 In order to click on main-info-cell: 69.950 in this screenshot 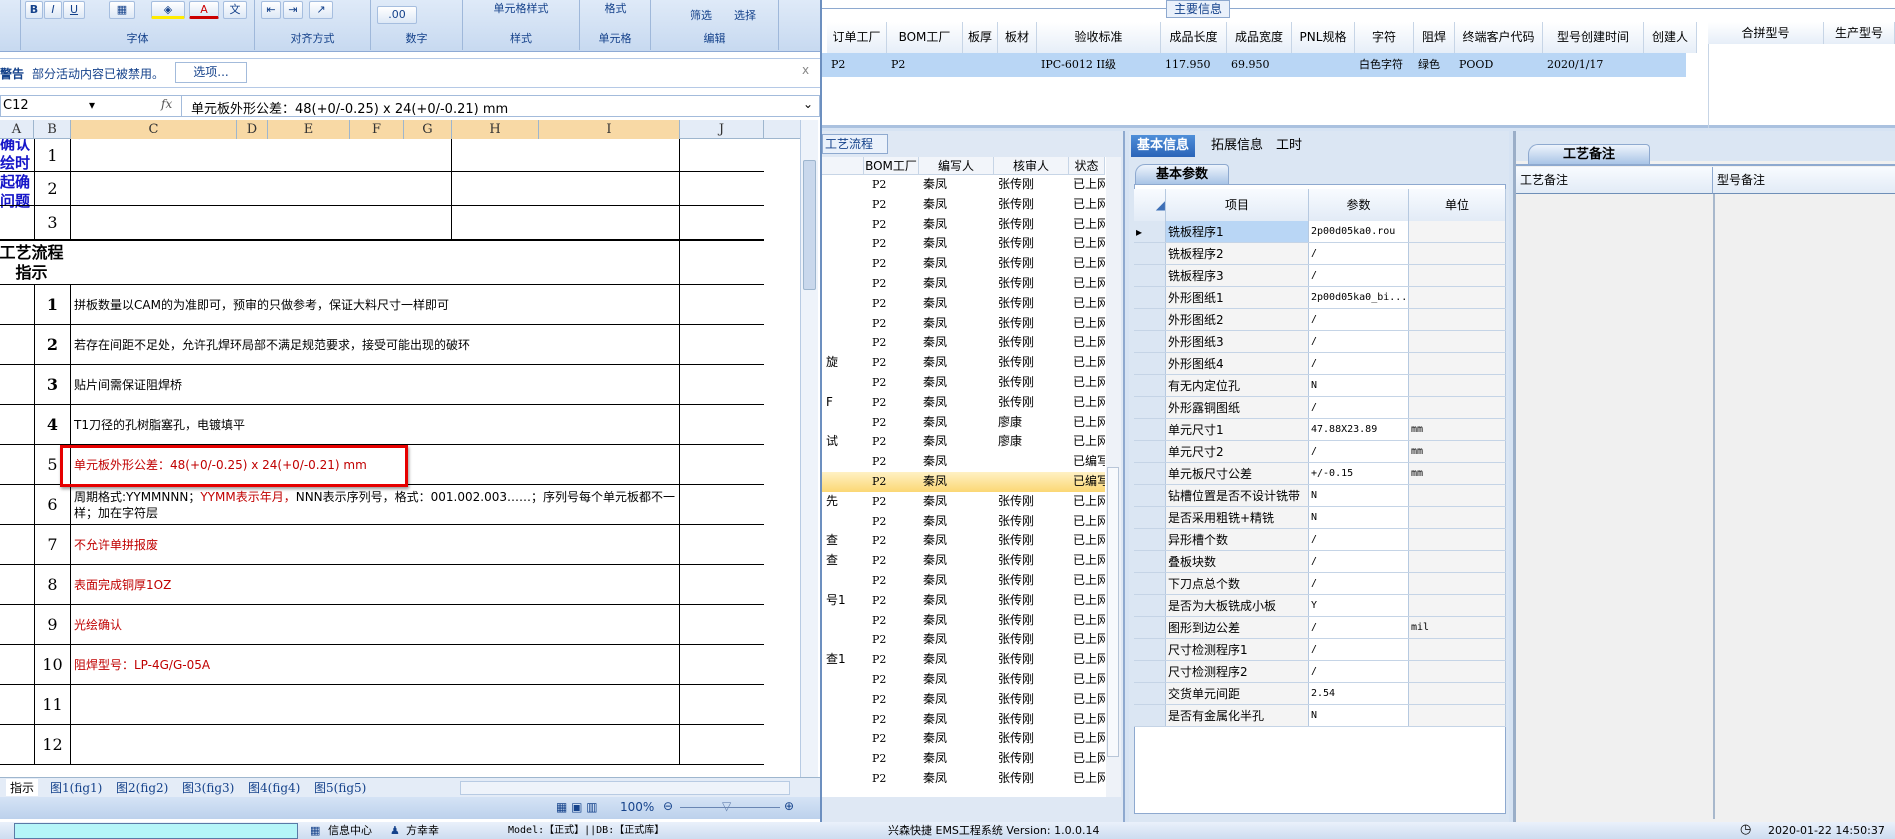, I will do `click(1259, 65)`.